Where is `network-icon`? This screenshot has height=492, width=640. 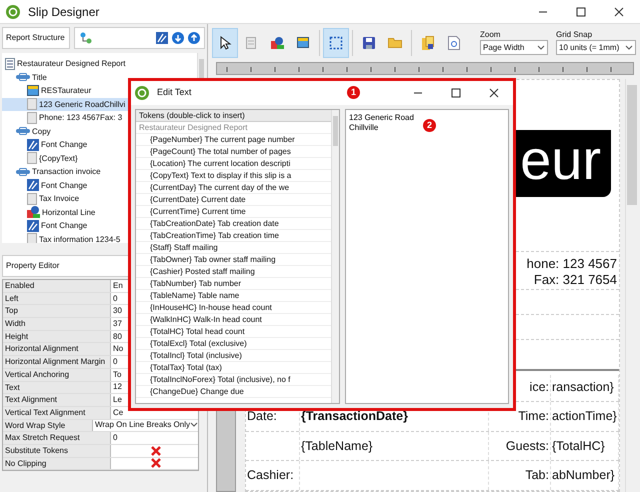 network-icon is located at coordinates (86, 38).